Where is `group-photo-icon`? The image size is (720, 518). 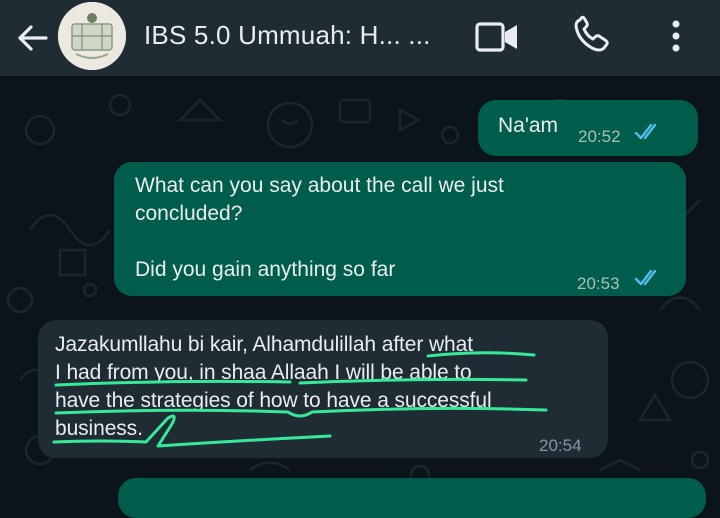
group-photo-icon is located at coordinates (92, 36).